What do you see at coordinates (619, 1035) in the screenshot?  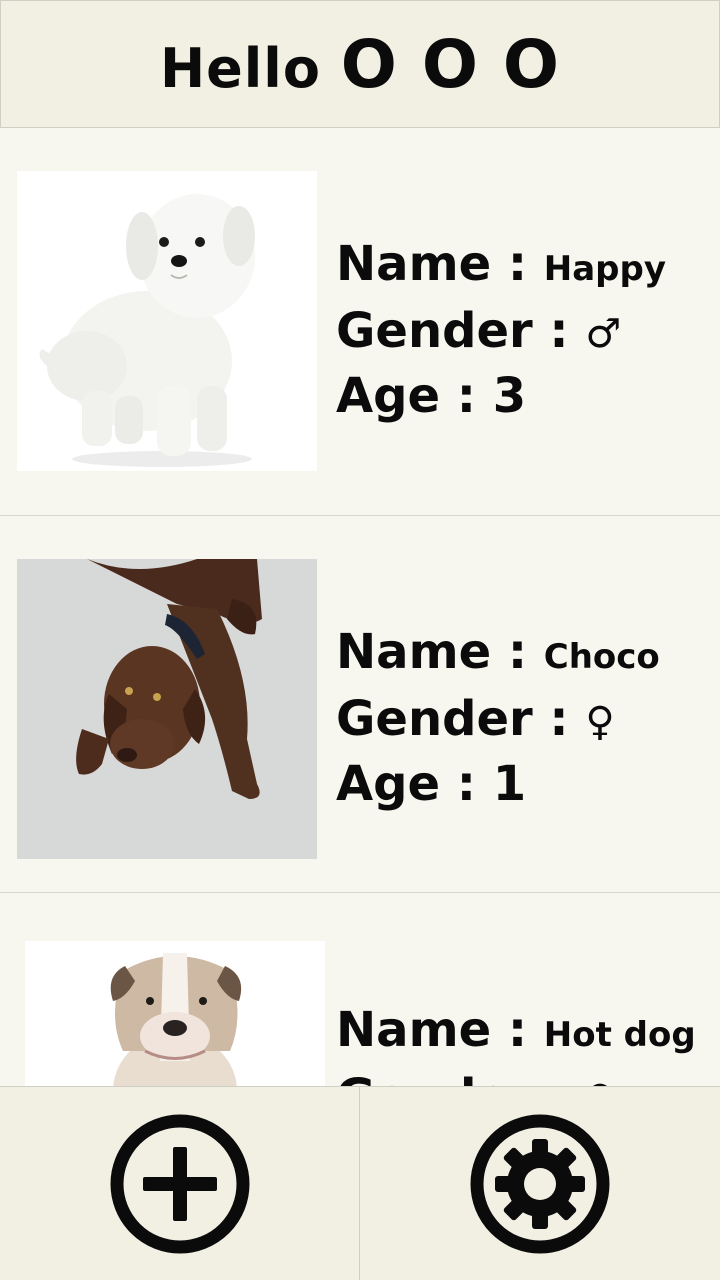 I see `pet-name: Hot dog` at bounding box center [619, 1035].